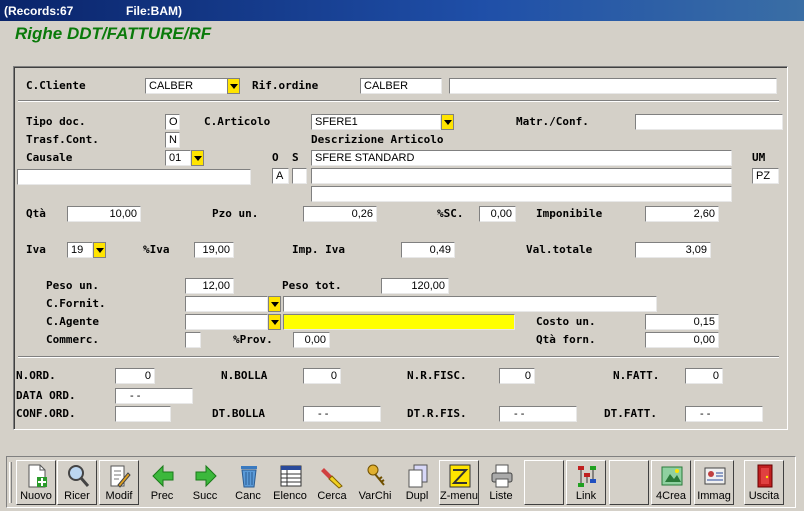 This screenshot has height=511, width=804. I want to click on qta-label: Qtà, so click(36, 213).